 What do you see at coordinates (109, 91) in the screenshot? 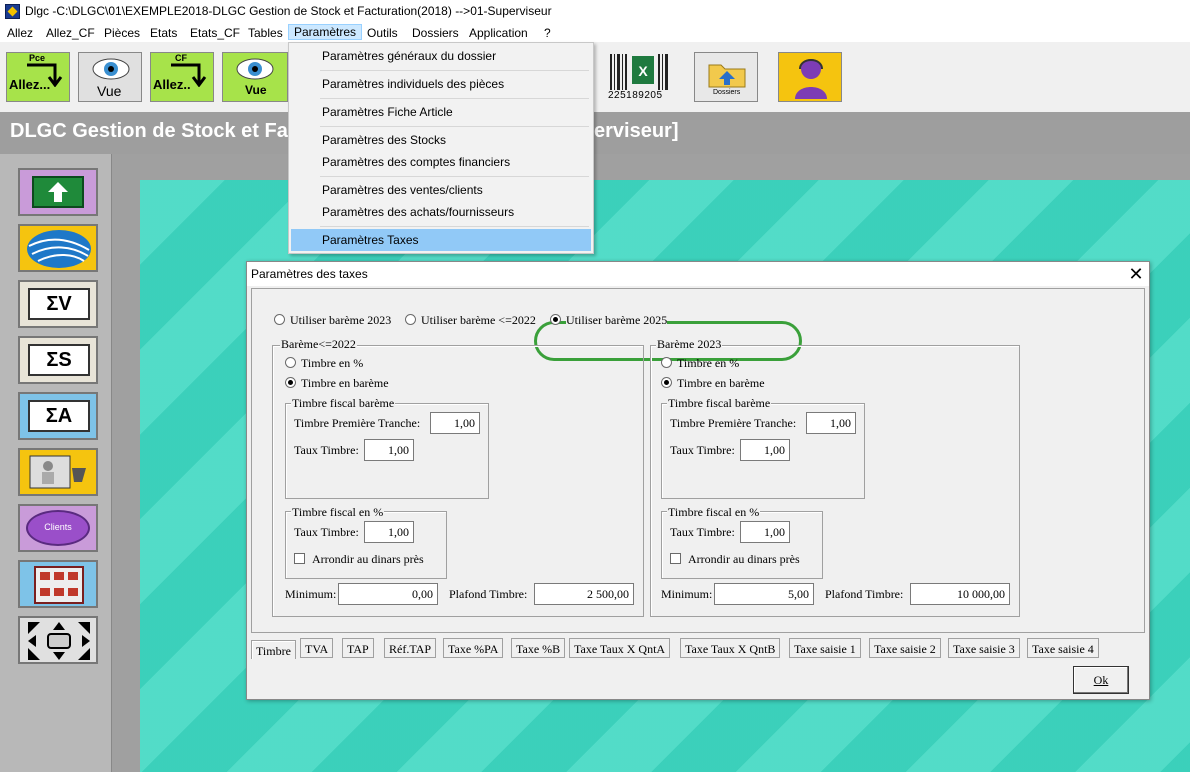
I see `vue-label: Vue` at bounding box center [109, 91].